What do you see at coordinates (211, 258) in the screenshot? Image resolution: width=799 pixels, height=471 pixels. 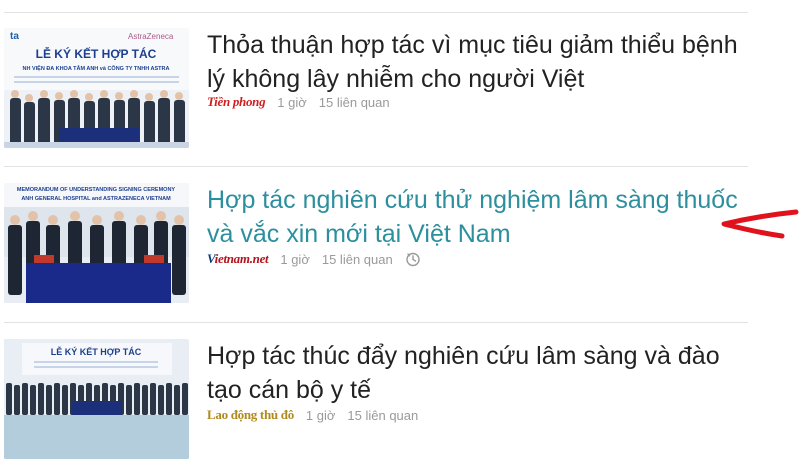 I see `source-logo-initial: V` at bounding box center [211, 258].